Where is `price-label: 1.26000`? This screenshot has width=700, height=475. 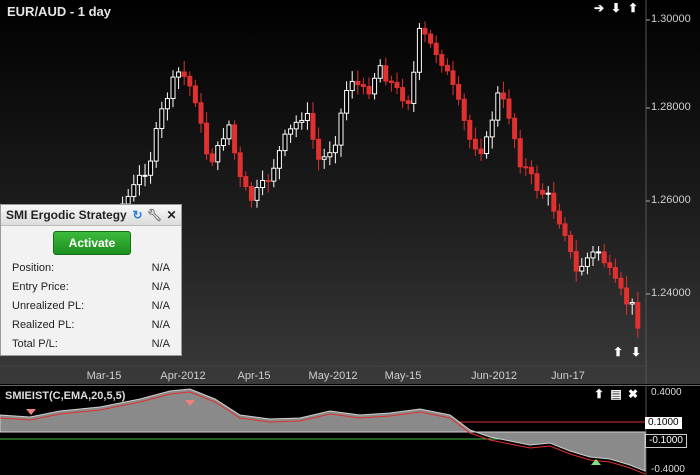 price-label: 1.26000 is located at coordinates (671, 200).